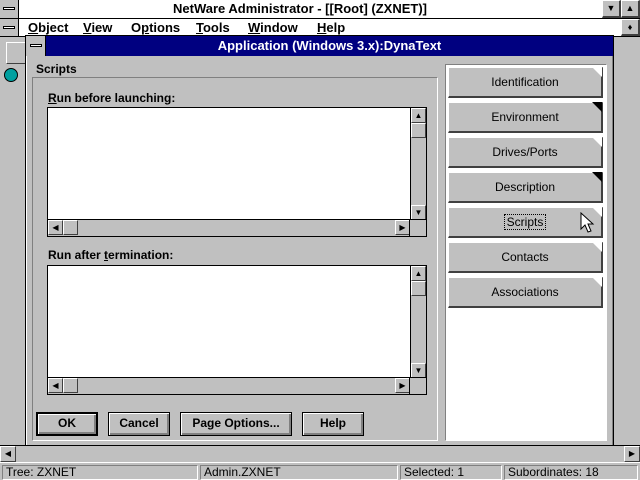 This screenshot has width=640, height=480. What do you see at coordinates (97, 27) in the screenshot?
I see `menu-view: View` at bounding box center [97, 27].